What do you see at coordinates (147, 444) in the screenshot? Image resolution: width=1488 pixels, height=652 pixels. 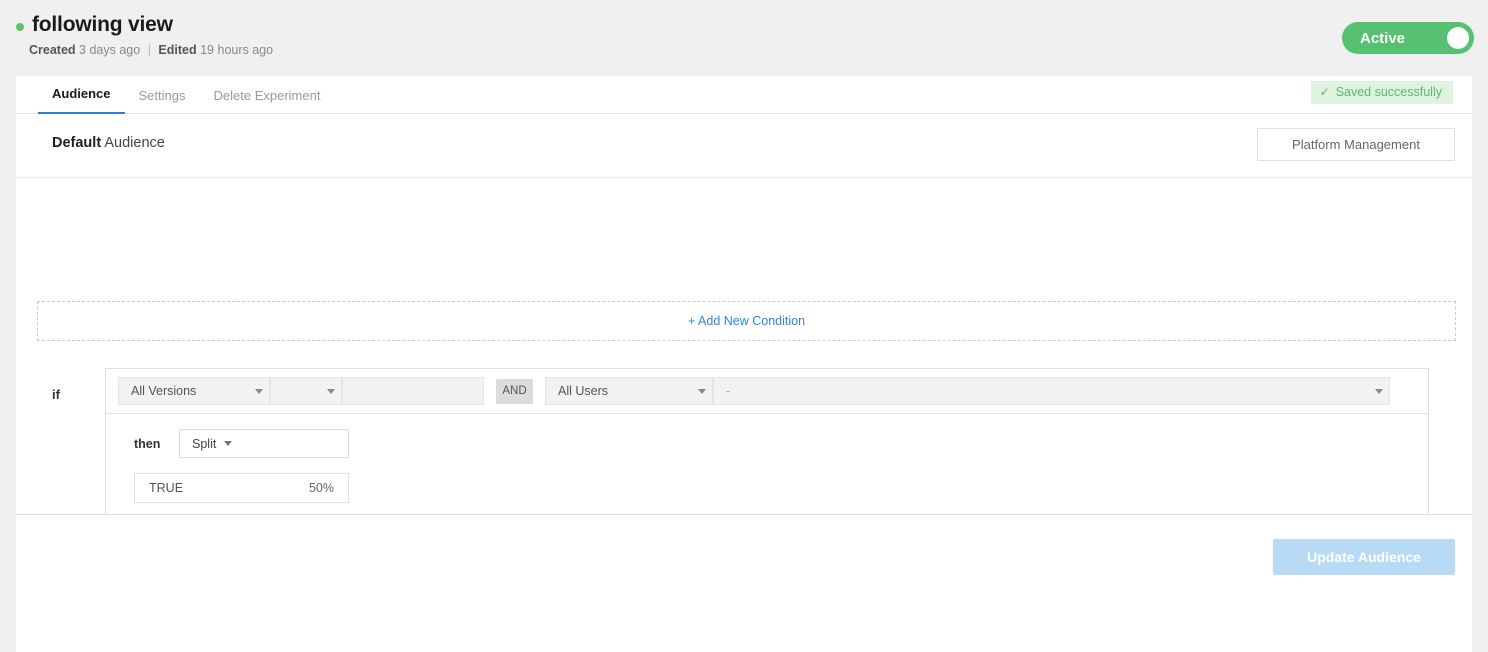 I see `then-label: then` at bounding box center [147, 444].